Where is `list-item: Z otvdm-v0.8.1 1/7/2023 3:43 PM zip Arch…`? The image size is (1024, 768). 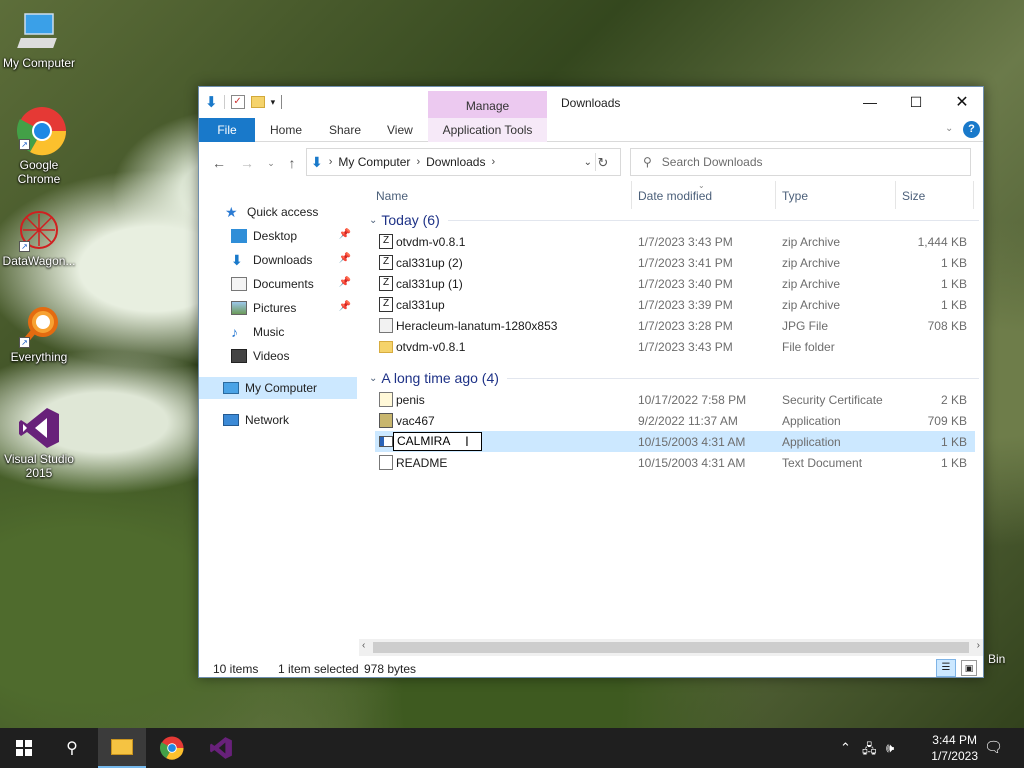
list-item: Z otvdm-v0.8.1 1/7/2023 3:43 PM zip Arch… is located at coordinates (675, 241).